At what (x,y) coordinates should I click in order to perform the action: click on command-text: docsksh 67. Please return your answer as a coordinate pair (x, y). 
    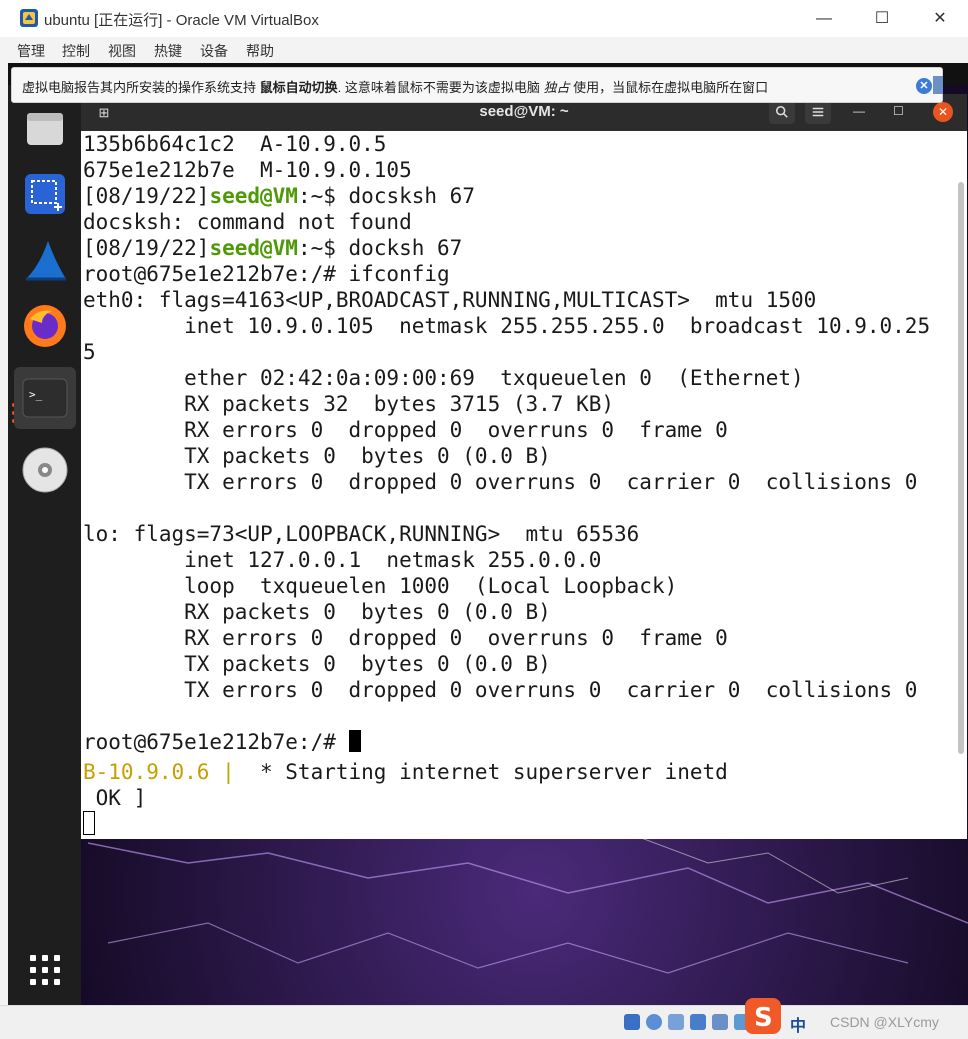
    Looking at the image, I should click on (405, 196).